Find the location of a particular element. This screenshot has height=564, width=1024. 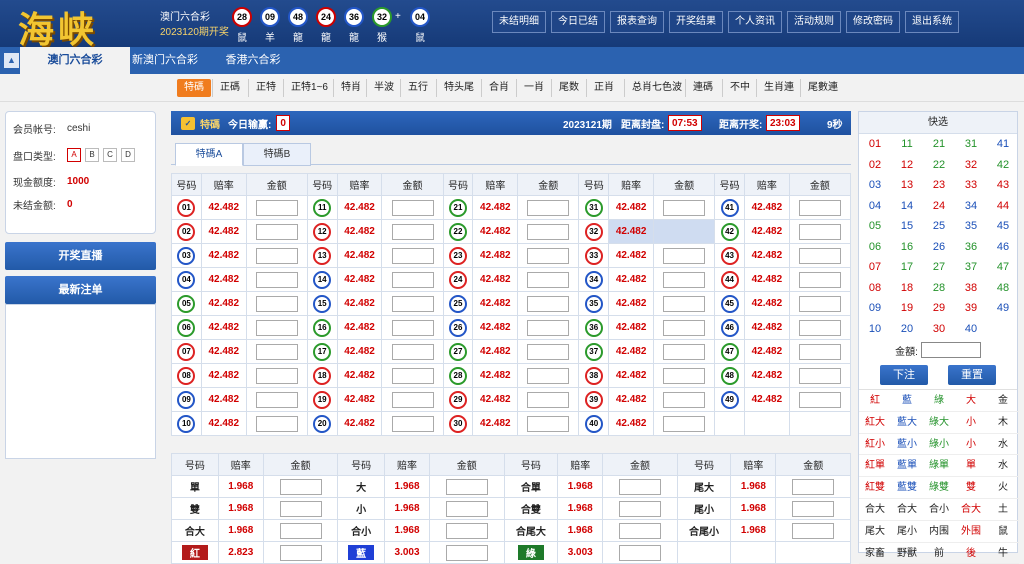

quick-number: 37 is located at coordinates (971, 267).